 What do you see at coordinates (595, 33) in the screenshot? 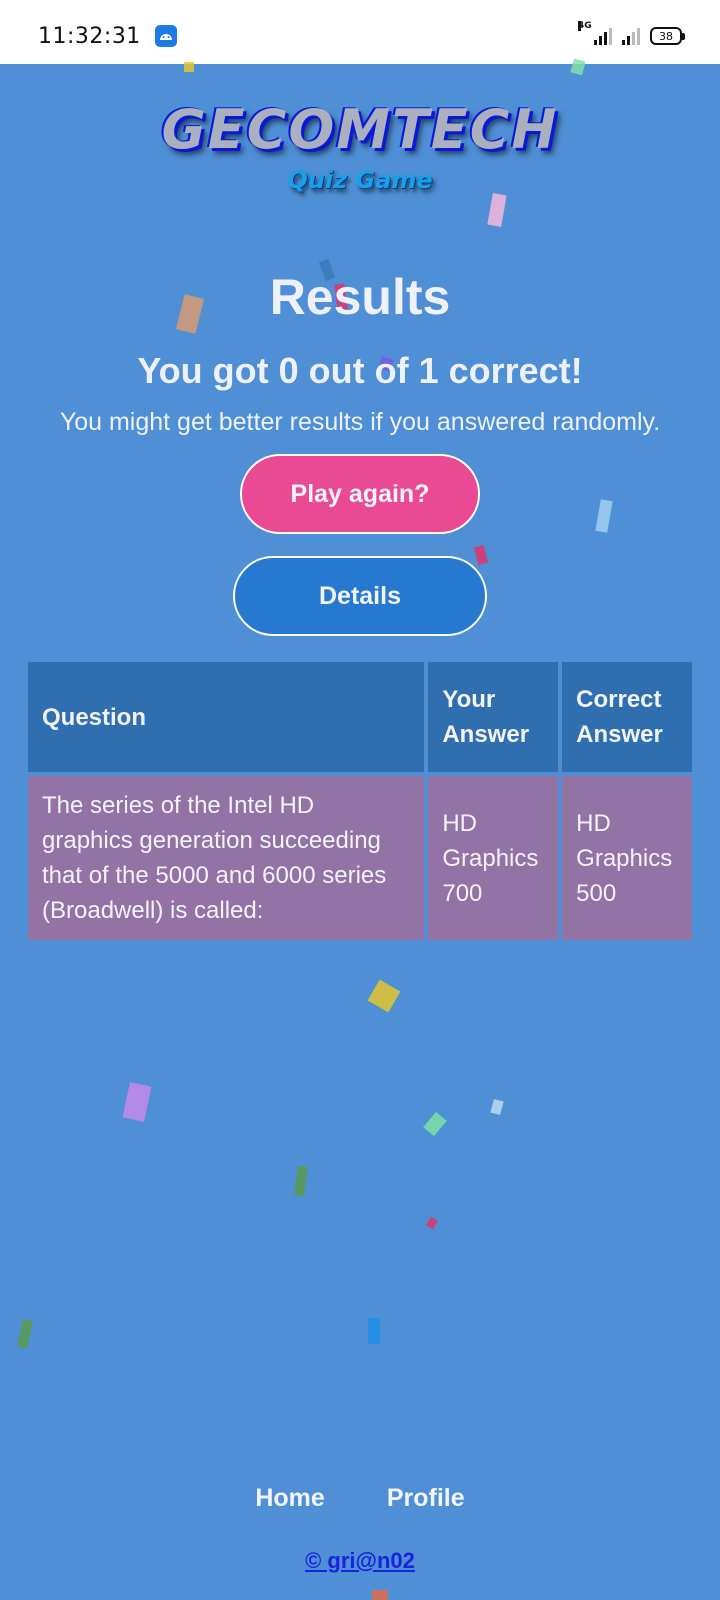
I see `signal-icon-sim1: 4G` at bounding box center [595, 33].